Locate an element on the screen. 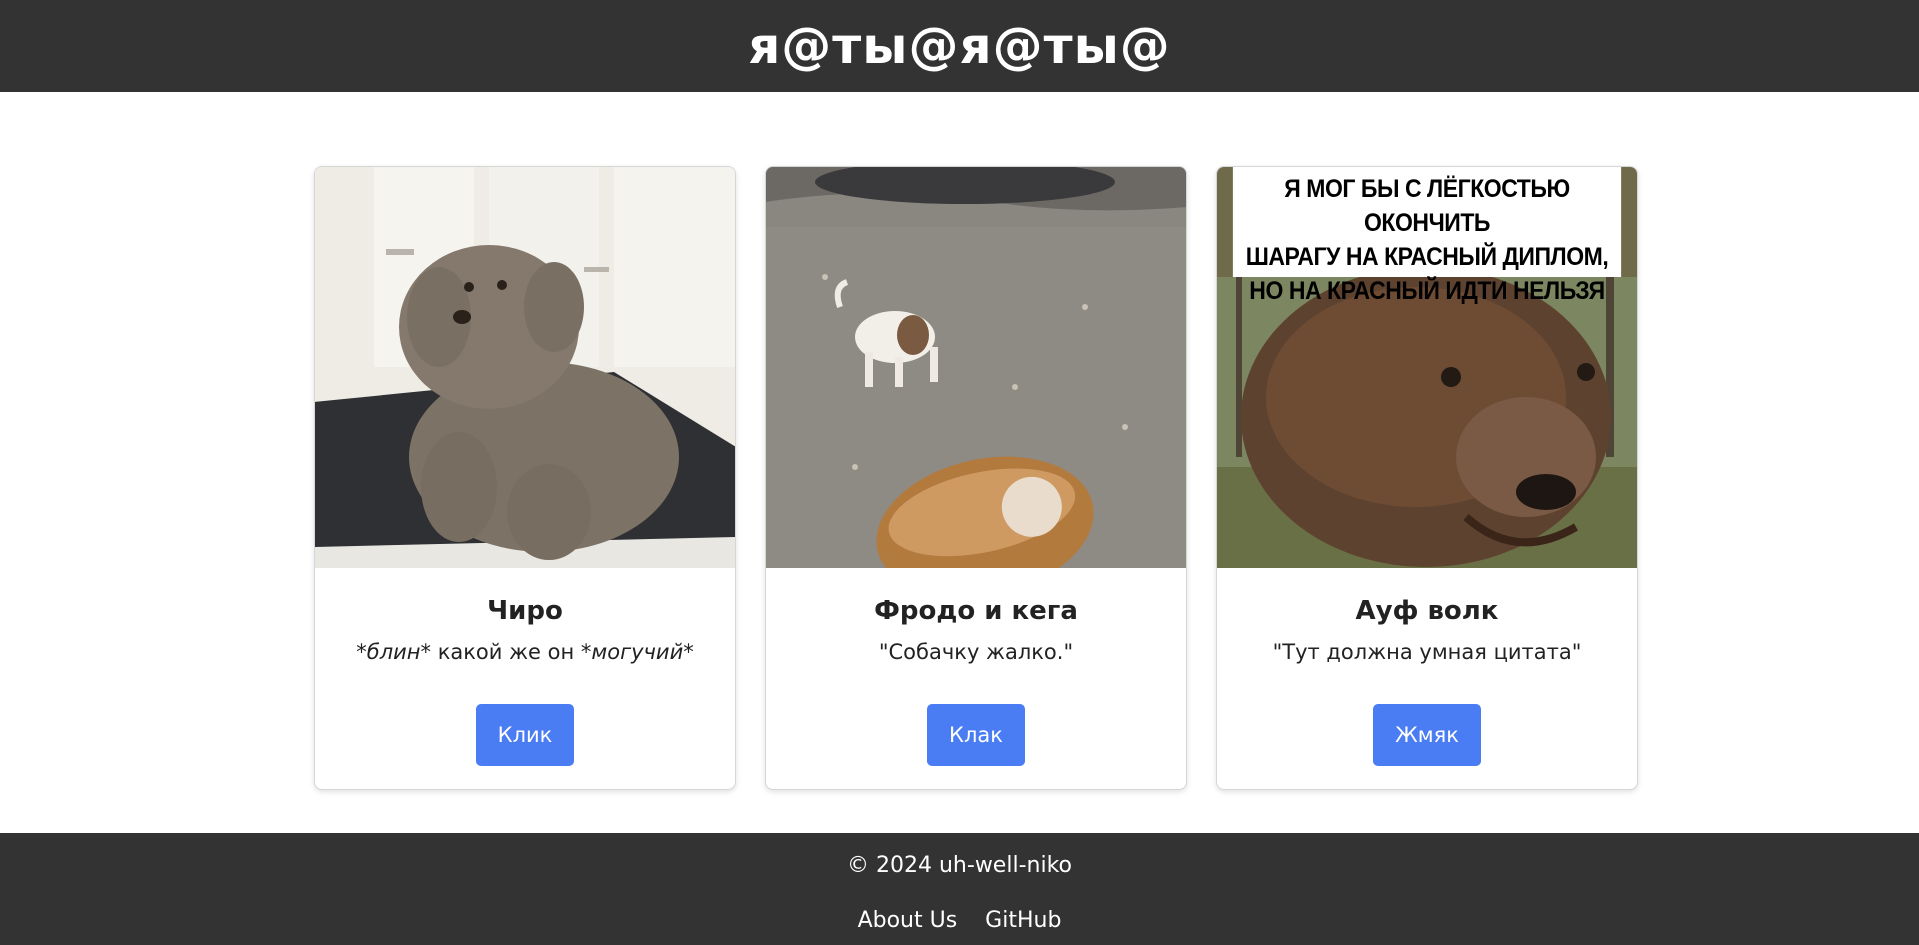 This screenshot has height=945, width=1919. card-frodo: Фродо и кега "Собачку жалко." Клак is located at coordinates (976, 478).